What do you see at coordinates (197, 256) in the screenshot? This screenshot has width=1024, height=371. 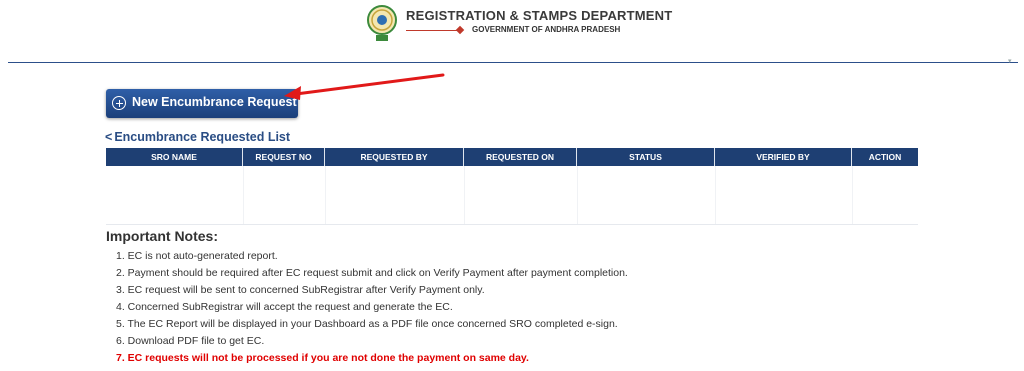 I see `note-item: 1. EC is not auto-generated report.` at bounding box center [197, 256].